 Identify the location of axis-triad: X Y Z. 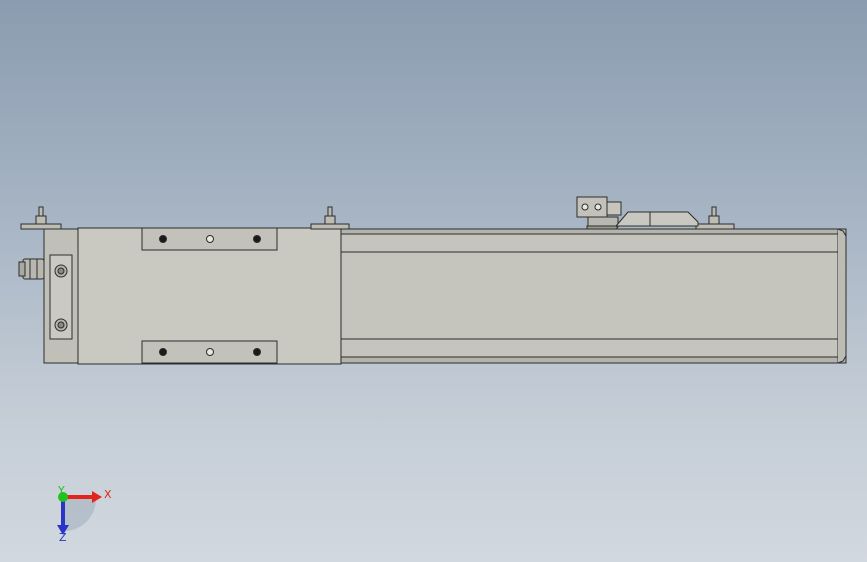
(84, 514).